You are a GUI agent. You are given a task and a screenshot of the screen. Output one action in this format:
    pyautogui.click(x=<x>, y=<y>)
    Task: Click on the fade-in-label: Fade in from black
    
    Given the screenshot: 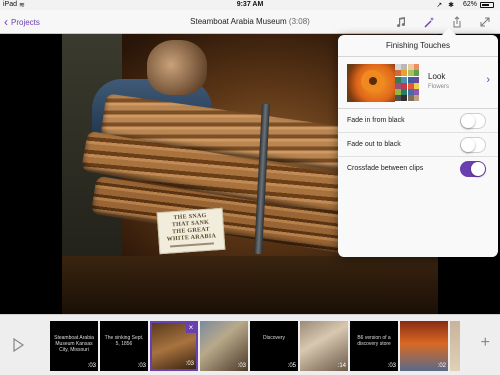 What is the action you would take?
    pyautogui.click(x=376, y=120)
    